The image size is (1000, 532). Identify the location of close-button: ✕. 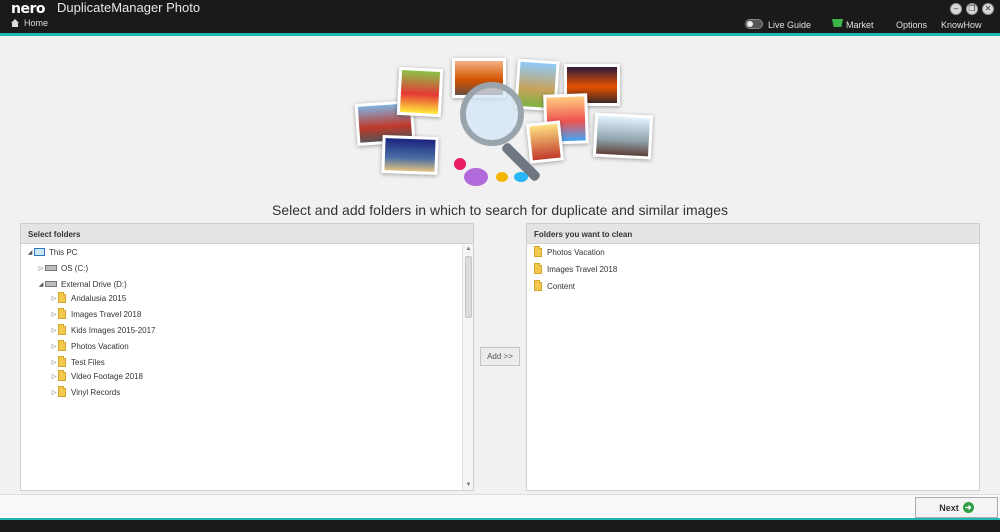
(988, 9).